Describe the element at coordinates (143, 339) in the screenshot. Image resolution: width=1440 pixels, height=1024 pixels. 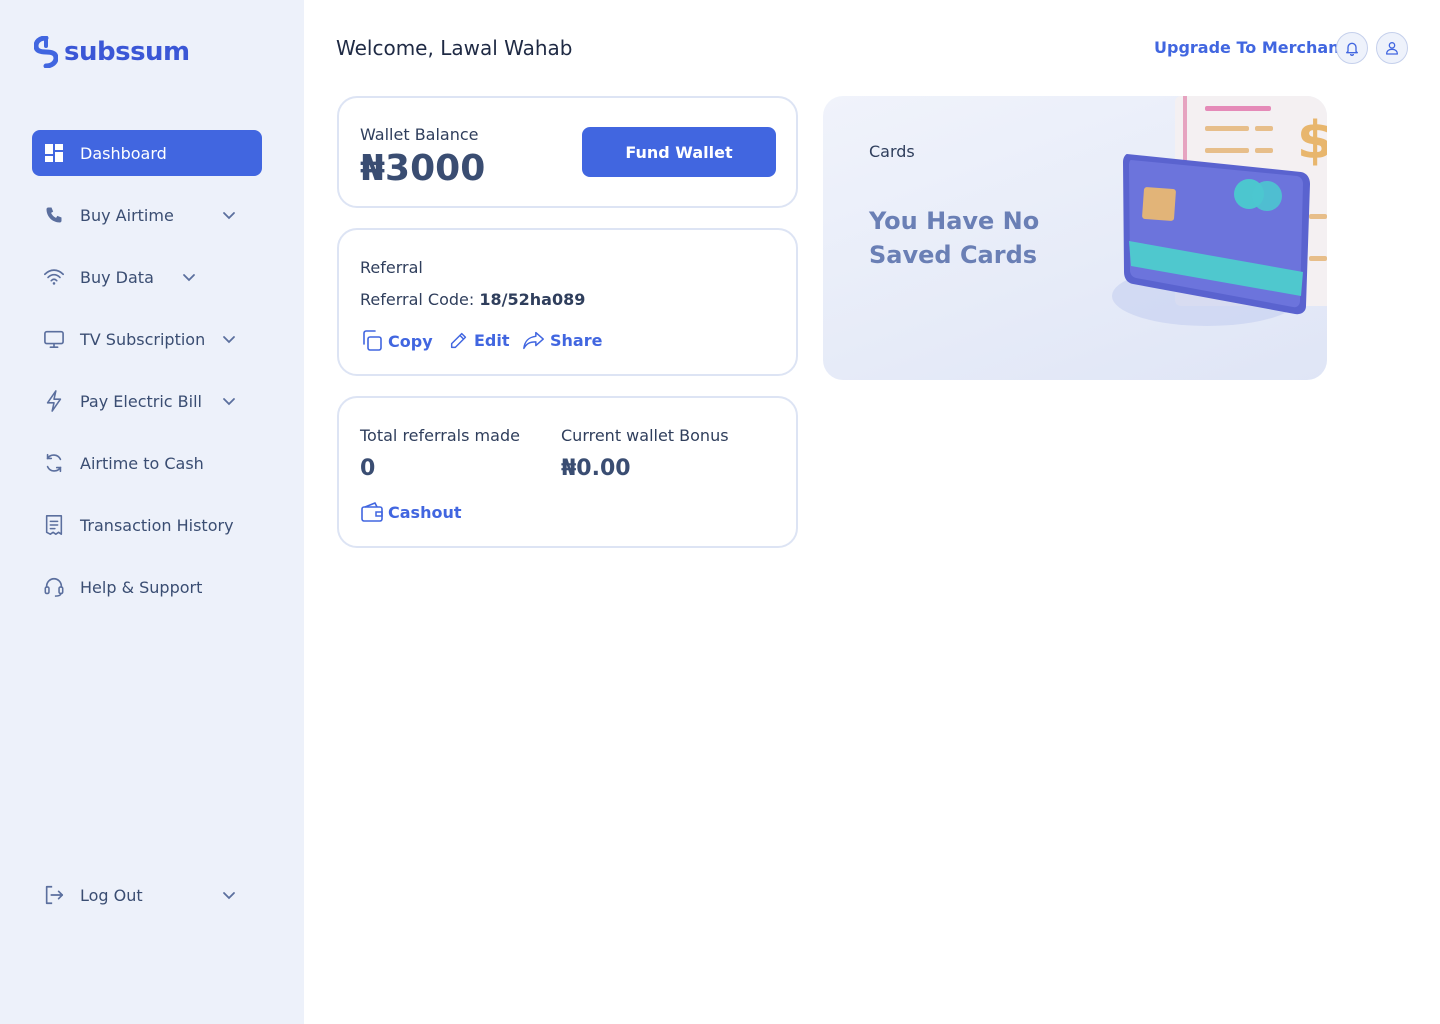
I see `sidebar-item-label: TV Subscription` at that location.